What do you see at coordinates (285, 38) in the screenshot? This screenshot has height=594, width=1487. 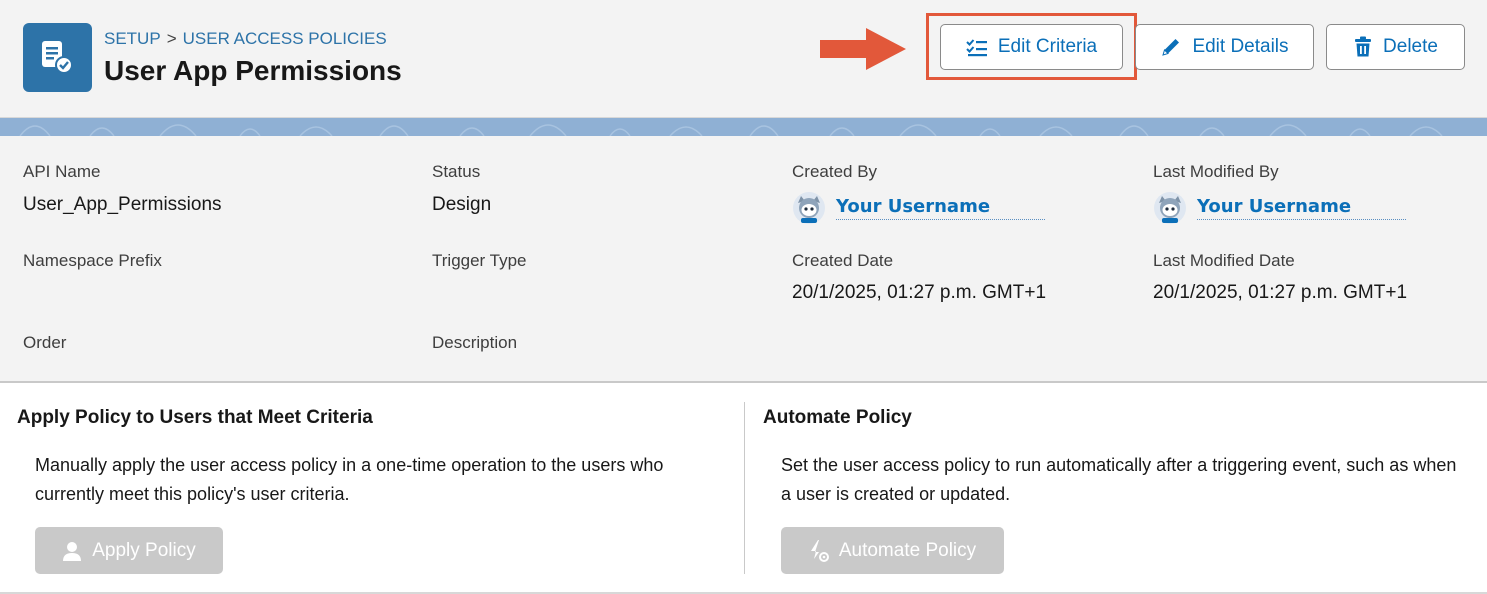 I see `breadcrumb-user-access-policies-link: USER ACCESS POLICIES` at bounding box center [285, 38].